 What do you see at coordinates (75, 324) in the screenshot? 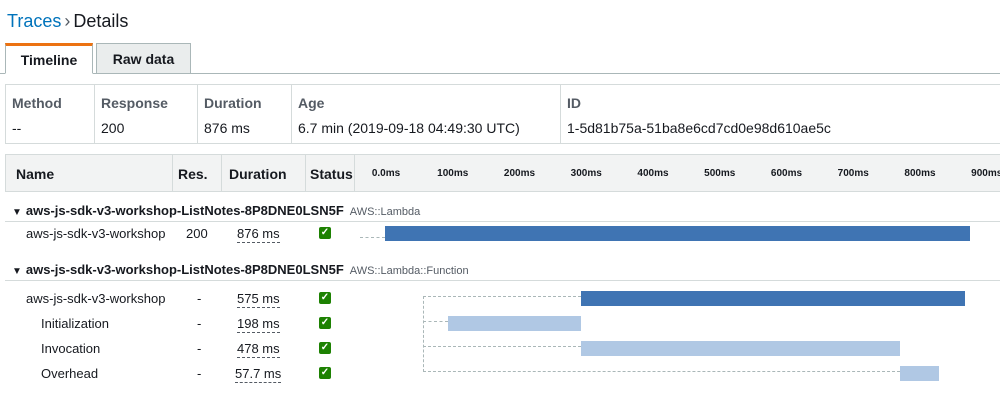
I see `segment-name: Initialization` at bounding box center [75, 324].